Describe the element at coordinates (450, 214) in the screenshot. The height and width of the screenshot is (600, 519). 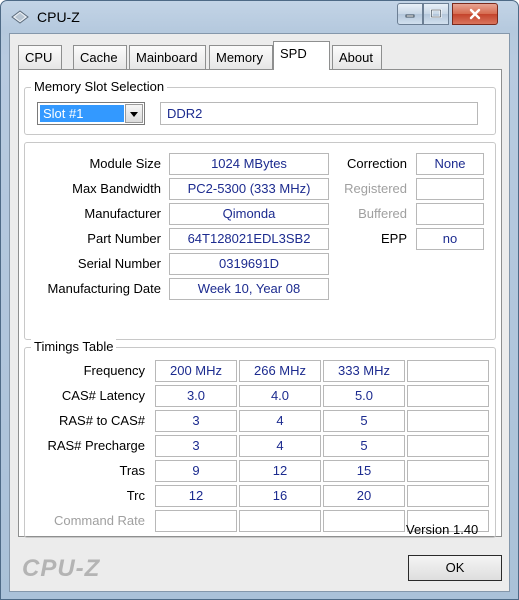
I see `buffered-value` at that location.